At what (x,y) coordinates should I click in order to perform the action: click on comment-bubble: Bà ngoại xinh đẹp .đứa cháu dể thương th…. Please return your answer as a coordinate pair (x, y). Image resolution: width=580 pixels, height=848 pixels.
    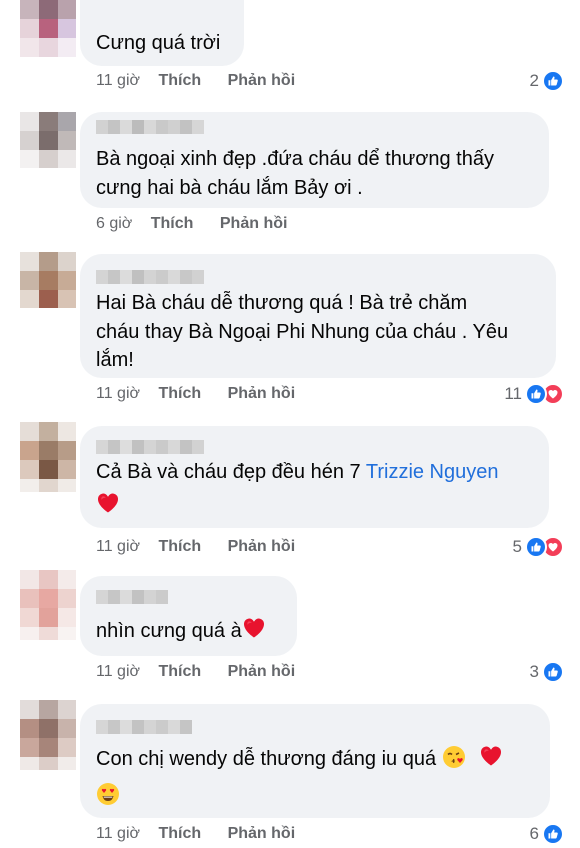
    Looking at the image, I should click on (314, 160).